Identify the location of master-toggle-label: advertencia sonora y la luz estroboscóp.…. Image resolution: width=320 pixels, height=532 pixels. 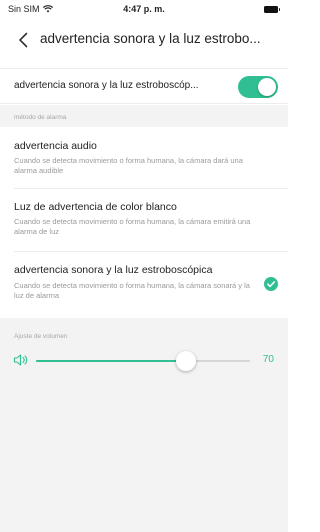
(106, 85).